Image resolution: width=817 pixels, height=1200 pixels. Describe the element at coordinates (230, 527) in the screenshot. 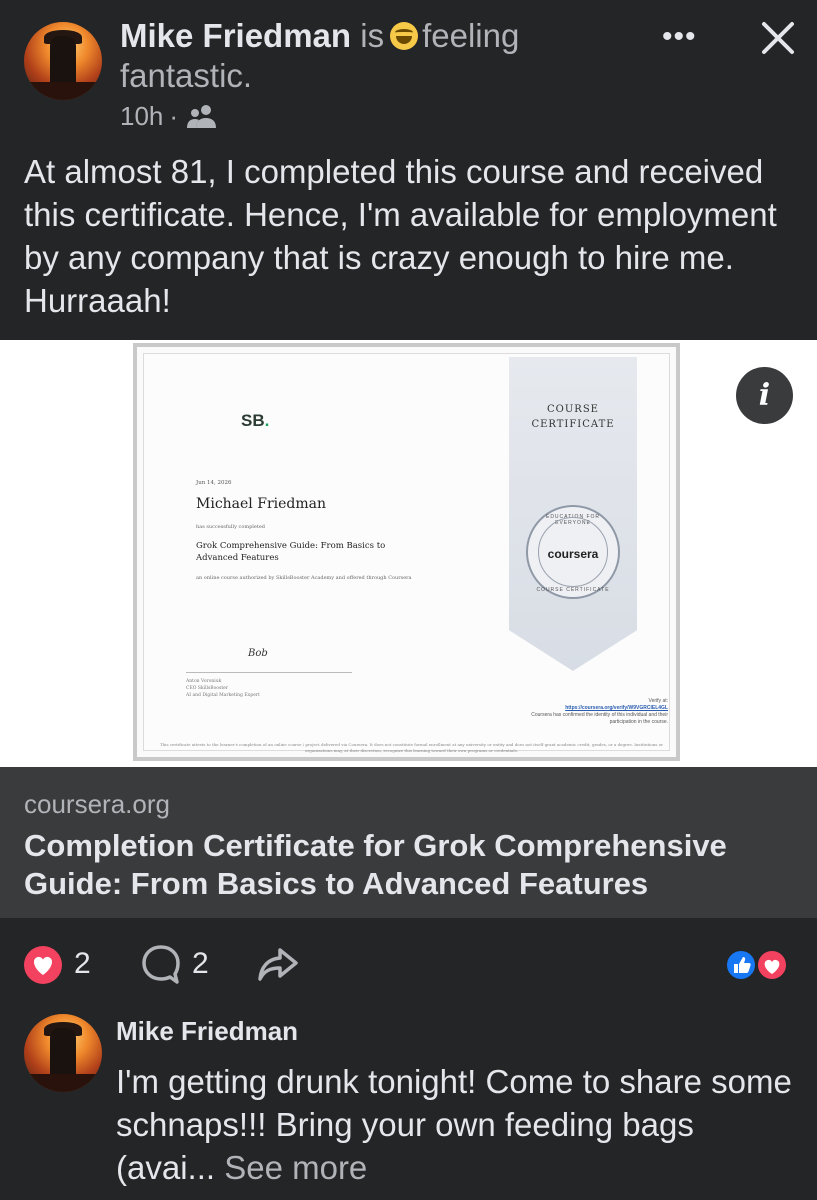

I see `completed-text: has successfully completed` at that location.